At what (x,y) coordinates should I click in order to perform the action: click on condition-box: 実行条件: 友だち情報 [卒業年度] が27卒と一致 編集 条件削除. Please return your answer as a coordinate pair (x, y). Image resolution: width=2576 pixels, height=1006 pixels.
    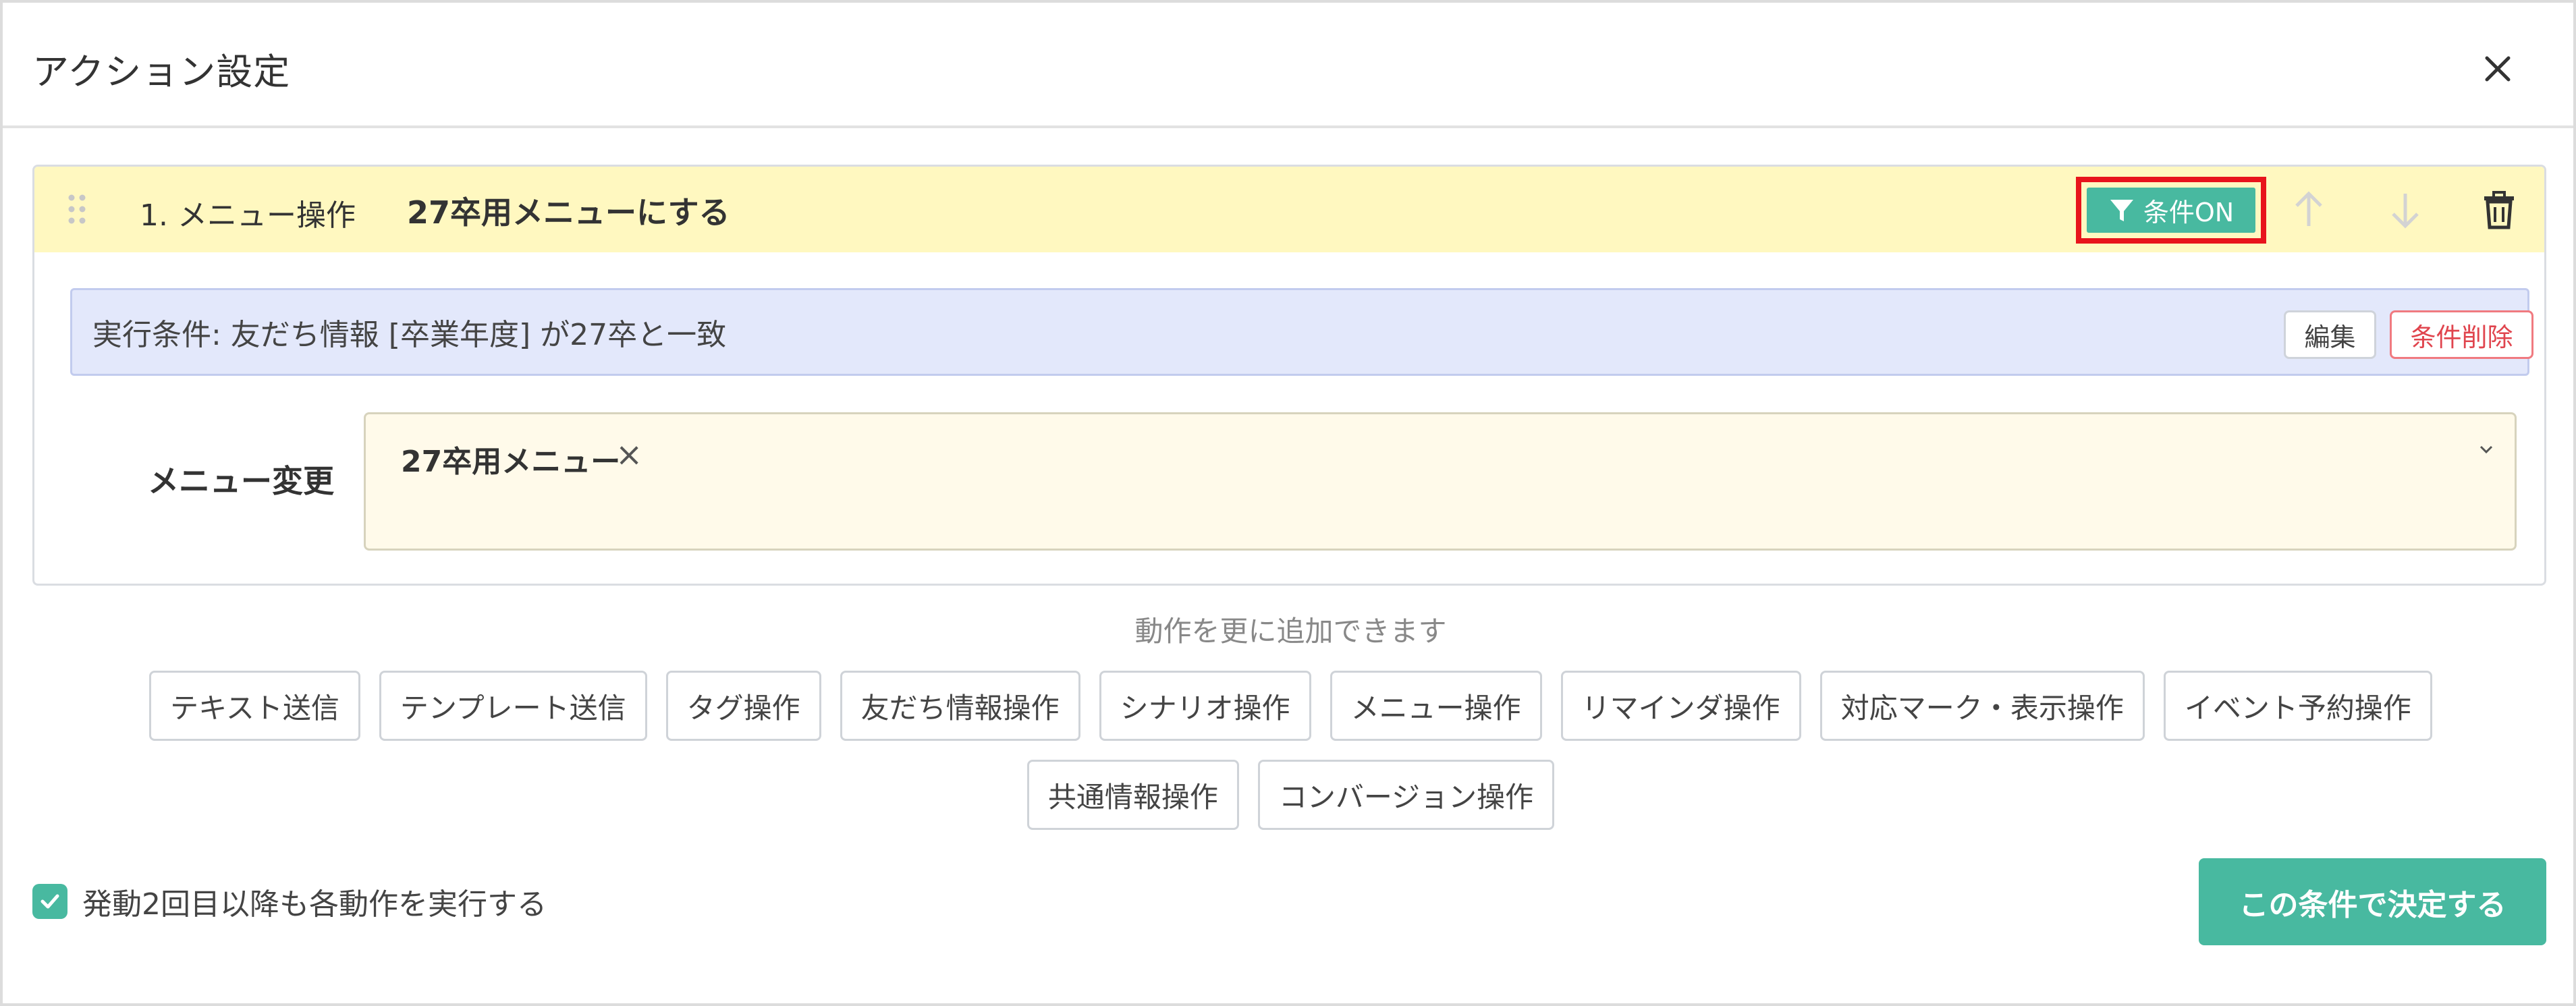
    Looking at the image, I should click on (1301, 332).